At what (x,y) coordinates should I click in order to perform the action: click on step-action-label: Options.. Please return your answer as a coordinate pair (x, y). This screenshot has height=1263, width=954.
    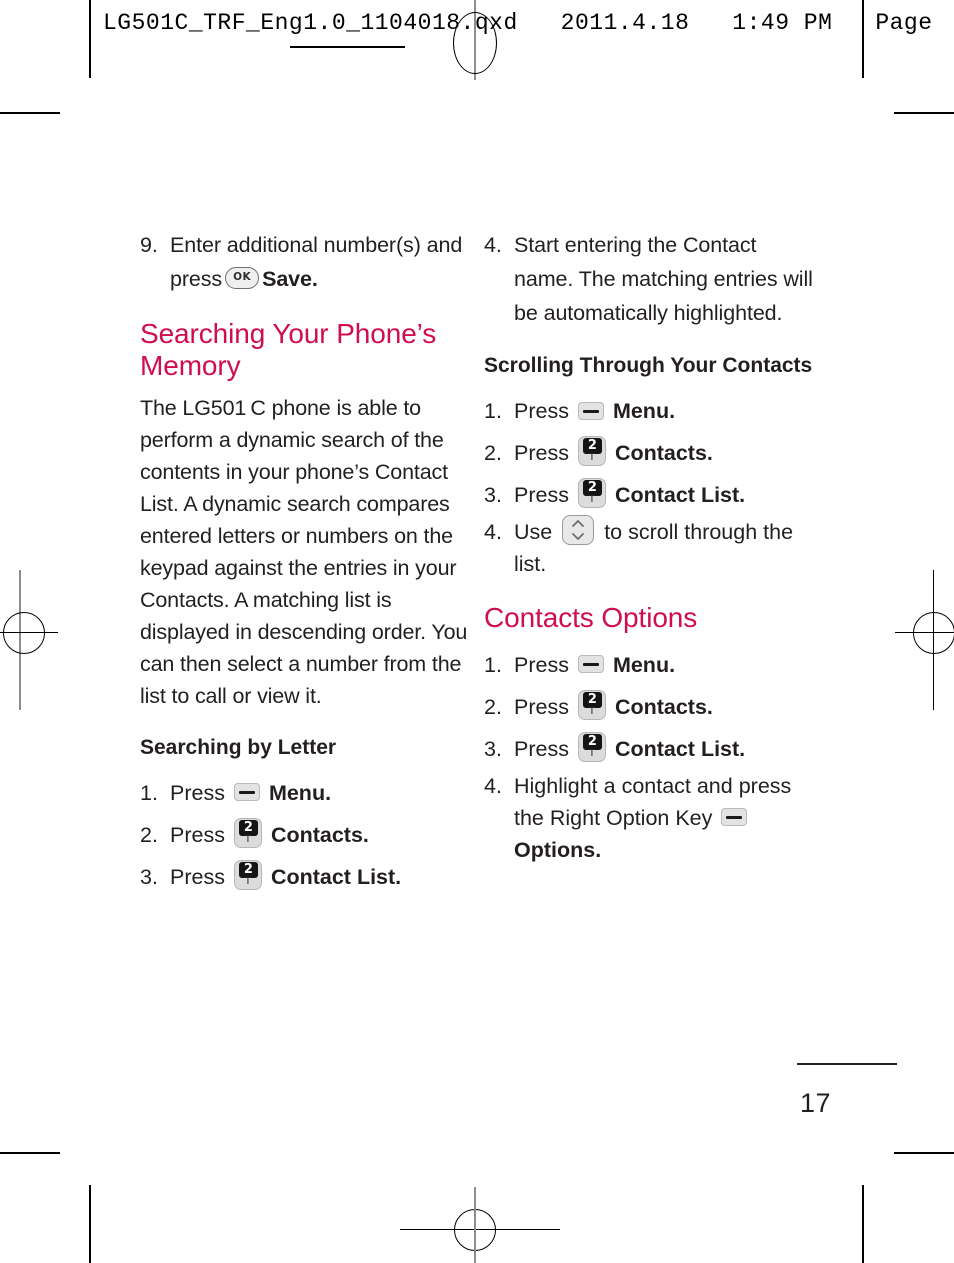
    Looking at the image, I should click on (558, 849).